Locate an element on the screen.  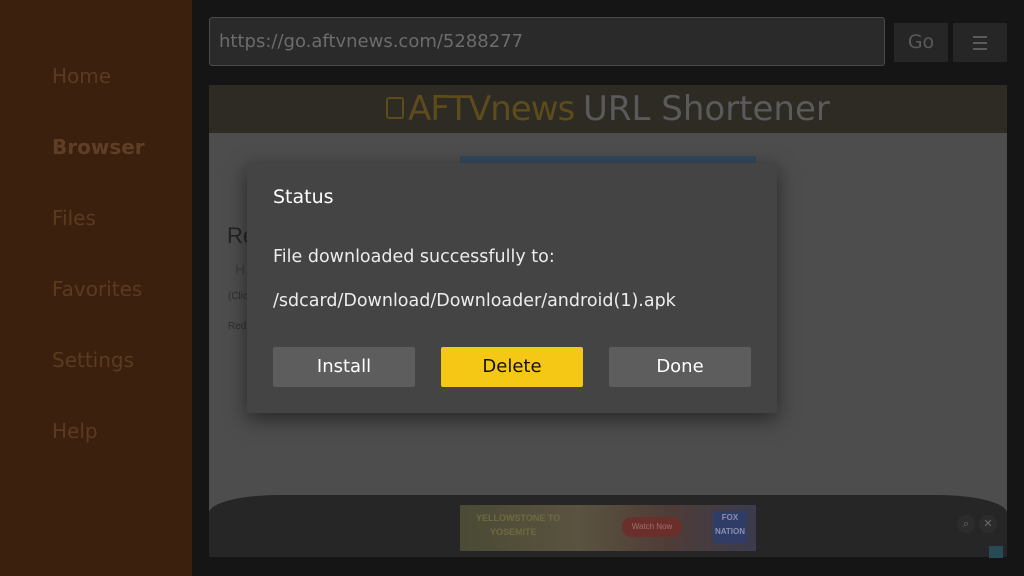
sidebar-item-settings: Settings is located at coordinates (93, 360).